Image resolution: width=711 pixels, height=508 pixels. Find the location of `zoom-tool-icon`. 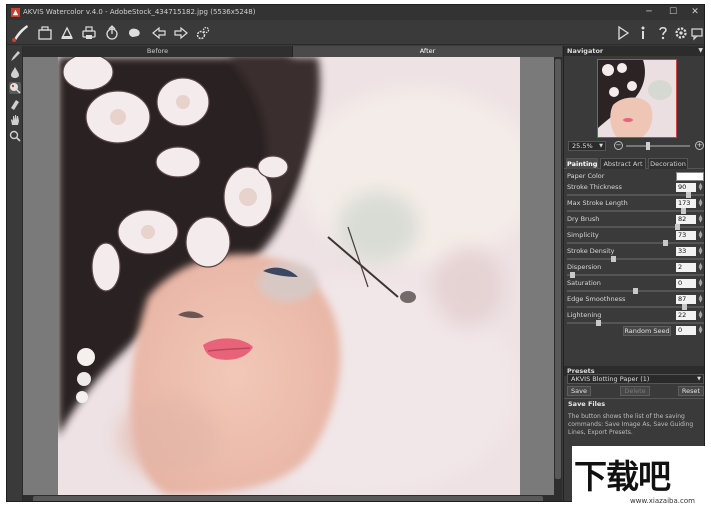

zoom-tool-icon is located at coordinates (15, 136).